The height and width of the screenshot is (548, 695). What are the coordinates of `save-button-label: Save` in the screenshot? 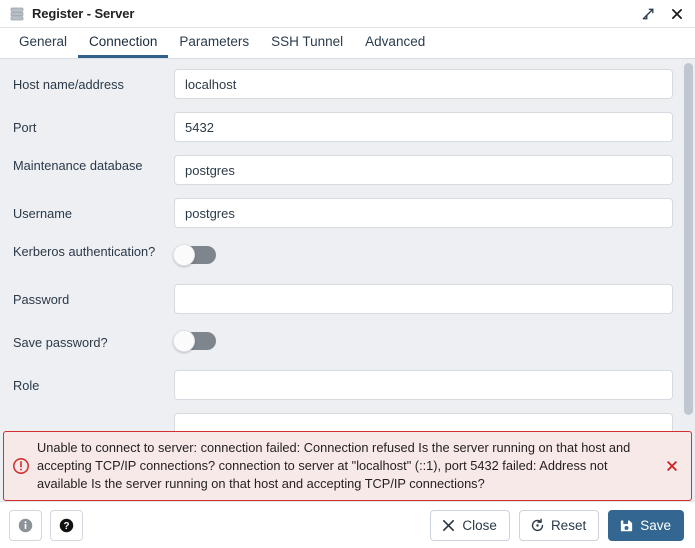 It's located at (655, 525).